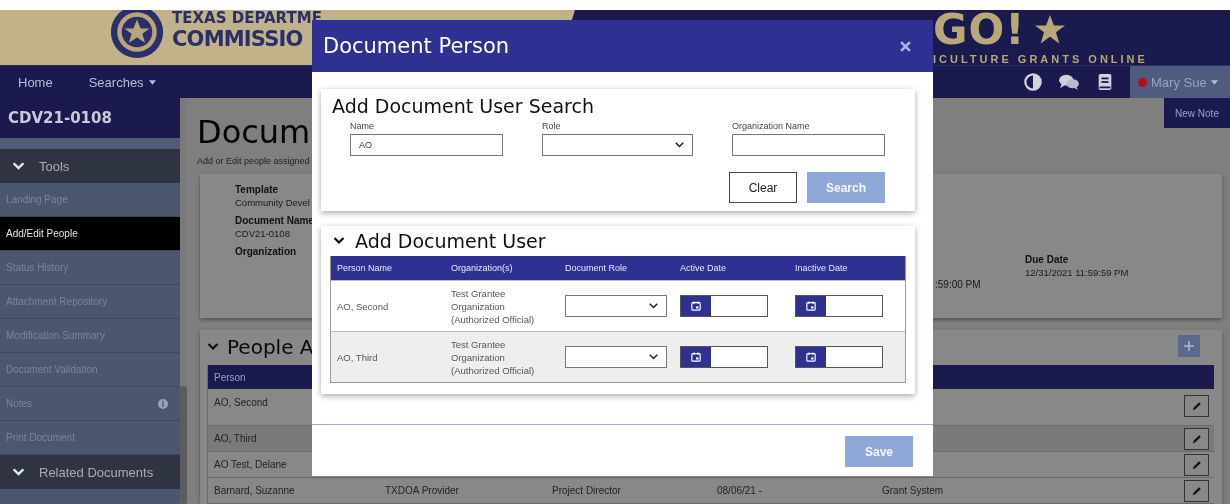 The image size is (1230, 504). I want to click on book-icon, so click(1105, 82).